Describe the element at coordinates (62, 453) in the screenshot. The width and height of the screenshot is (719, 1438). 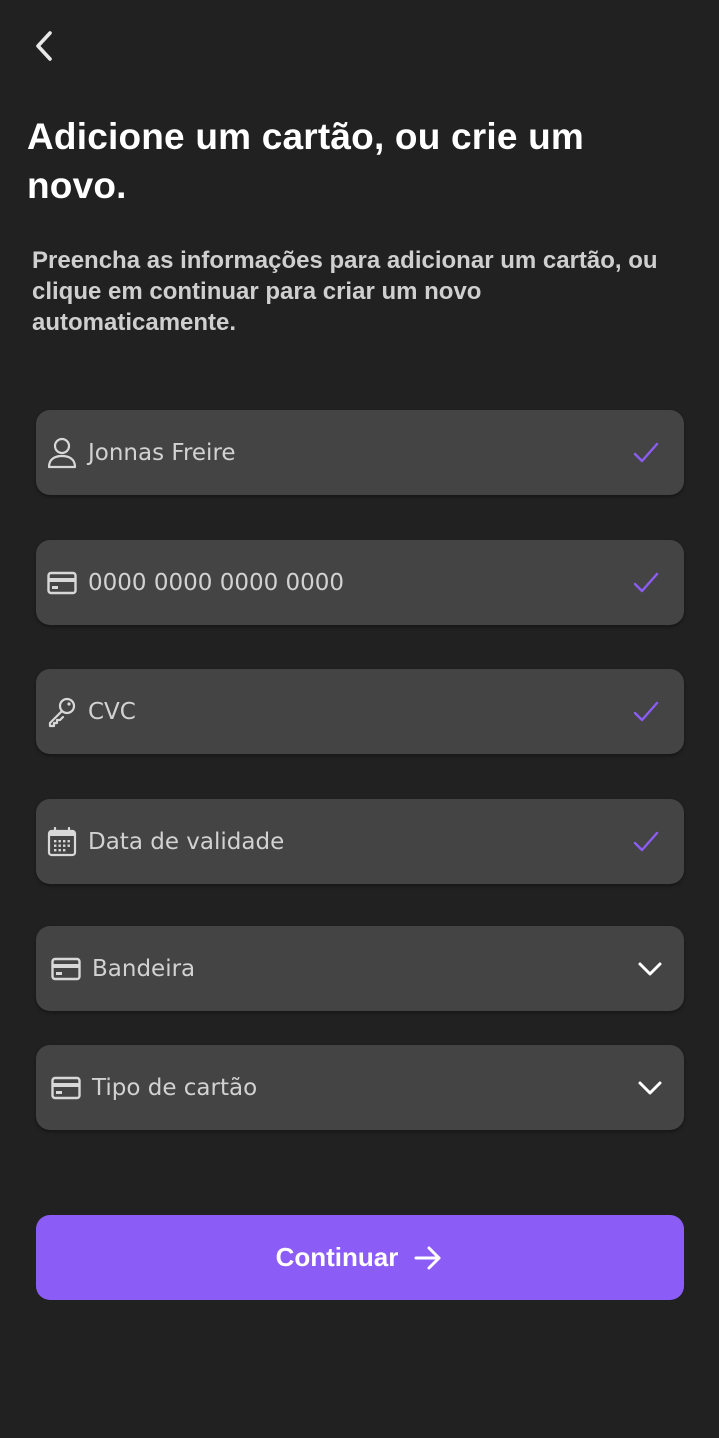
I see `user-icon` at that location.